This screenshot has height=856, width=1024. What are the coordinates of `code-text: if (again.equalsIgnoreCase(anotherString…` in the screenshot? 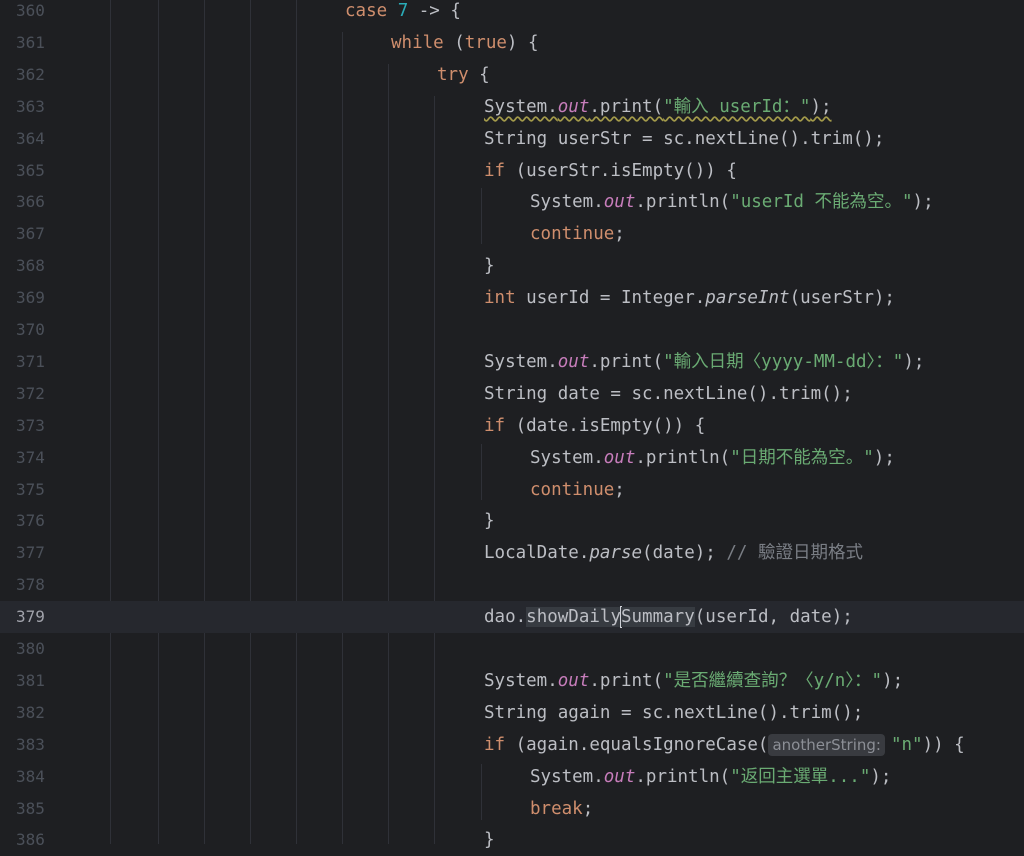 It's located at (724, 745).